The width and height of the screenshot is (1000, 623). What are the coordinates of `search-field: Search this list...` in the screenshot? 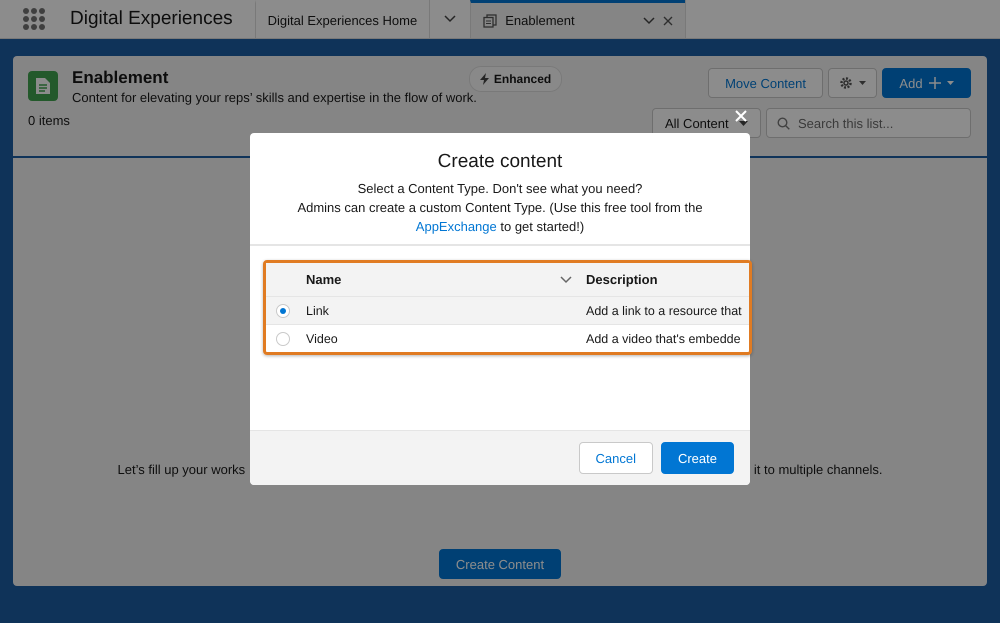 It's located at (868, 123).